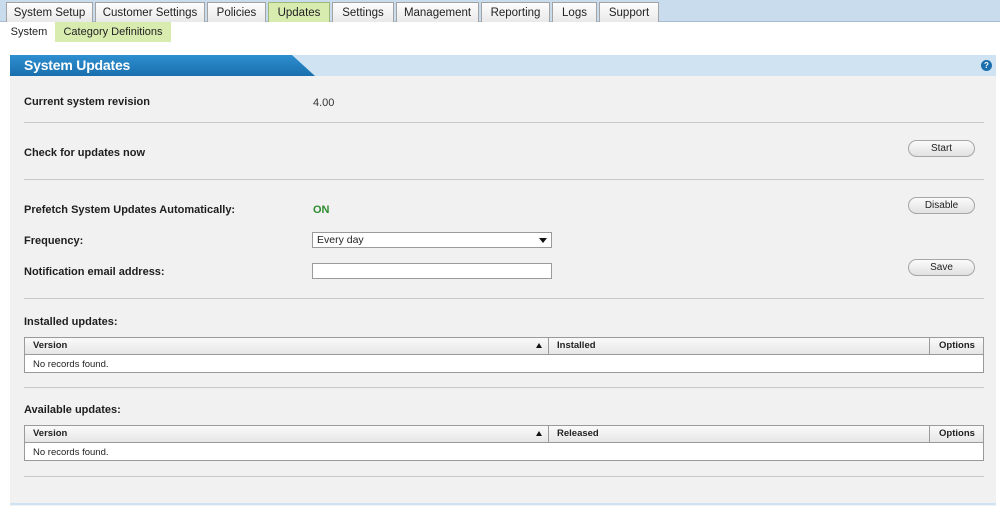  What do you see at coordinates (49, 12) in the screenshot?
I see `tab-system-setup: System Setup` at bounding box center [49, 12].